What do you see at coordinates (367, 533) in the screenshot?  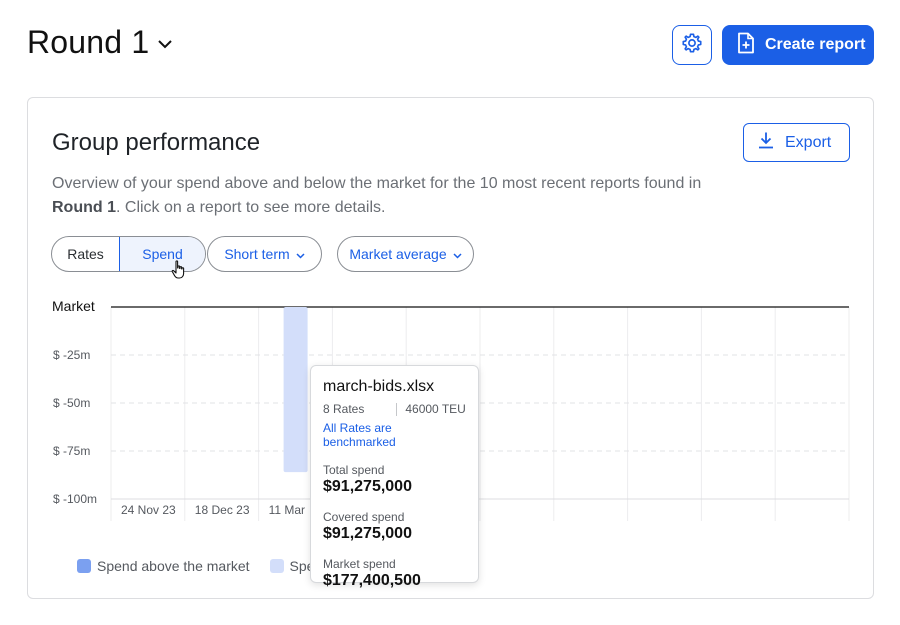 I see `covered-spend-value: $91,275,000` at bounding box center [367, 533].